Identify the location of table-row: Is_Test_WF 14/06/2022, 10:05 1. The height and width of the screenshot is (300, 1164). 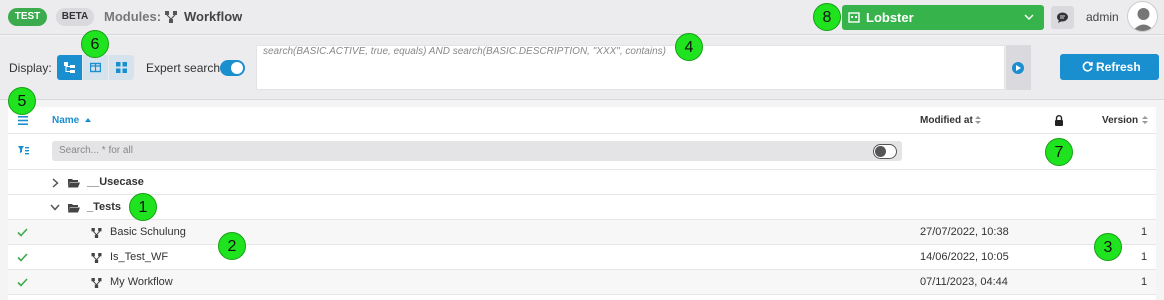
(582, 257).